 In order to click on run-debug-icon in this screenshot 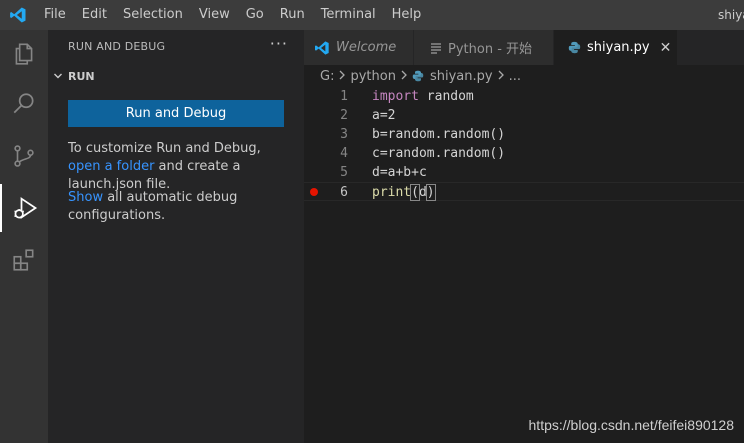, I will do `click(24, 208)`.